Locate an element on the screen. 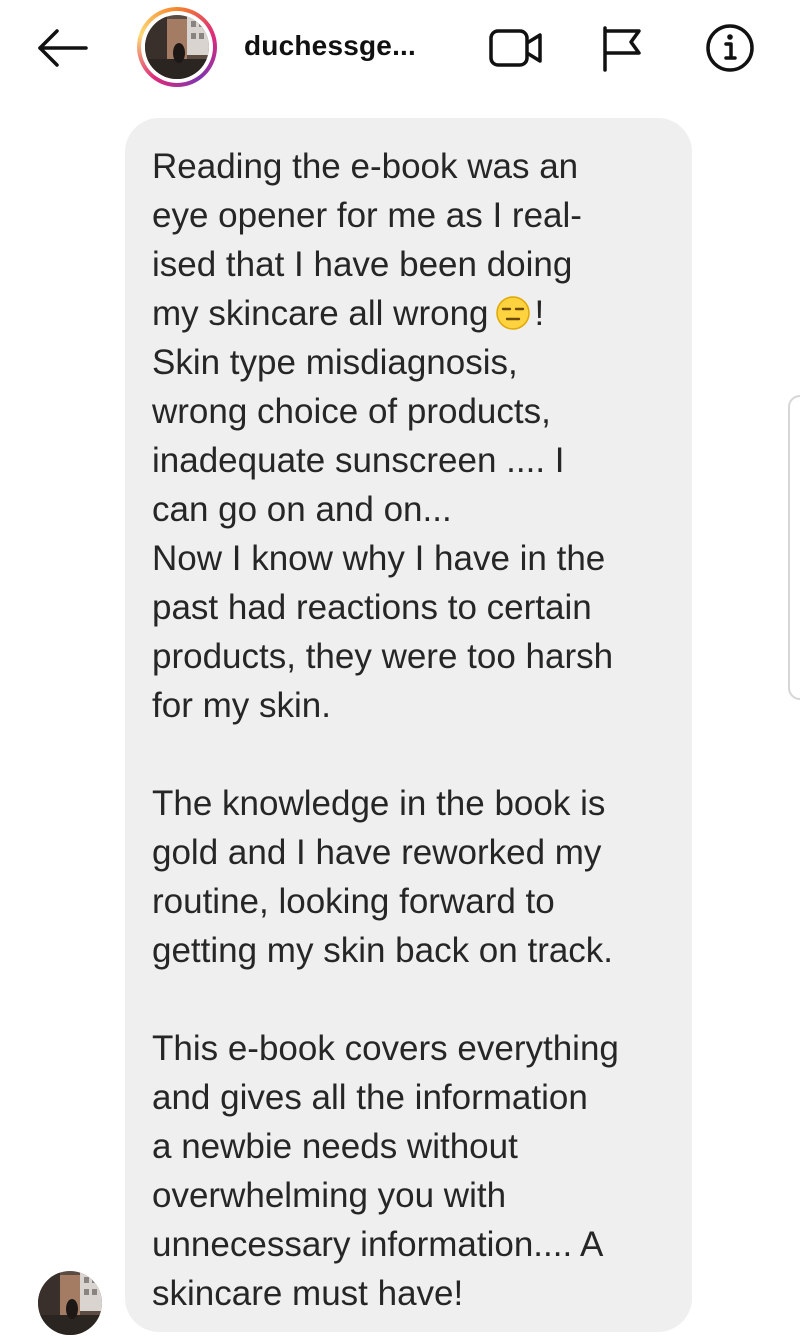  flag-icon is located at coordinates (622, 49).